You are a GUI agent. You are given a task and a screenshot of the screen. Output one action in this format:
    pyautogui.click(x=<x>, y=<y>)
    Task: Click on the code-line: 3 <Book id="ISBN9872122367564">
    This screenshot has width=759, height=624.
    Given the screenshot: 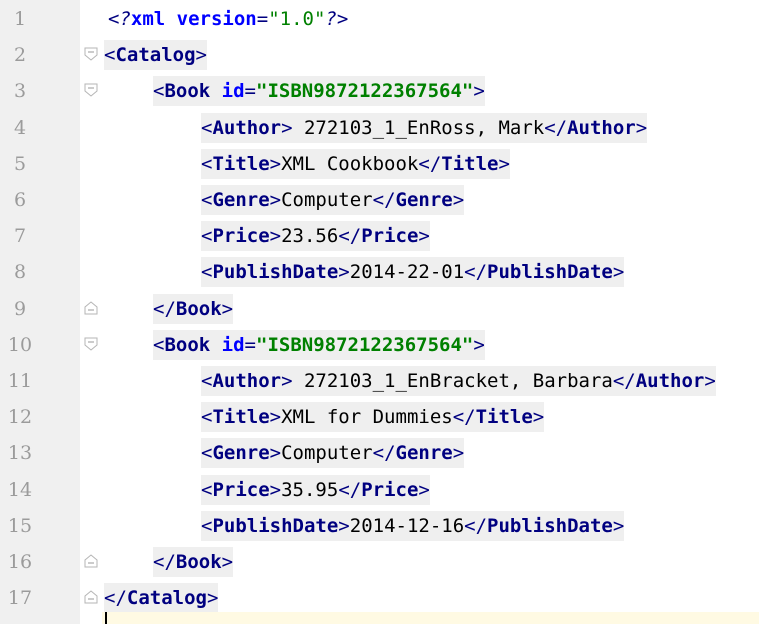 What is the action you would take?
    pyautogui.click(x=379, y=91)
    